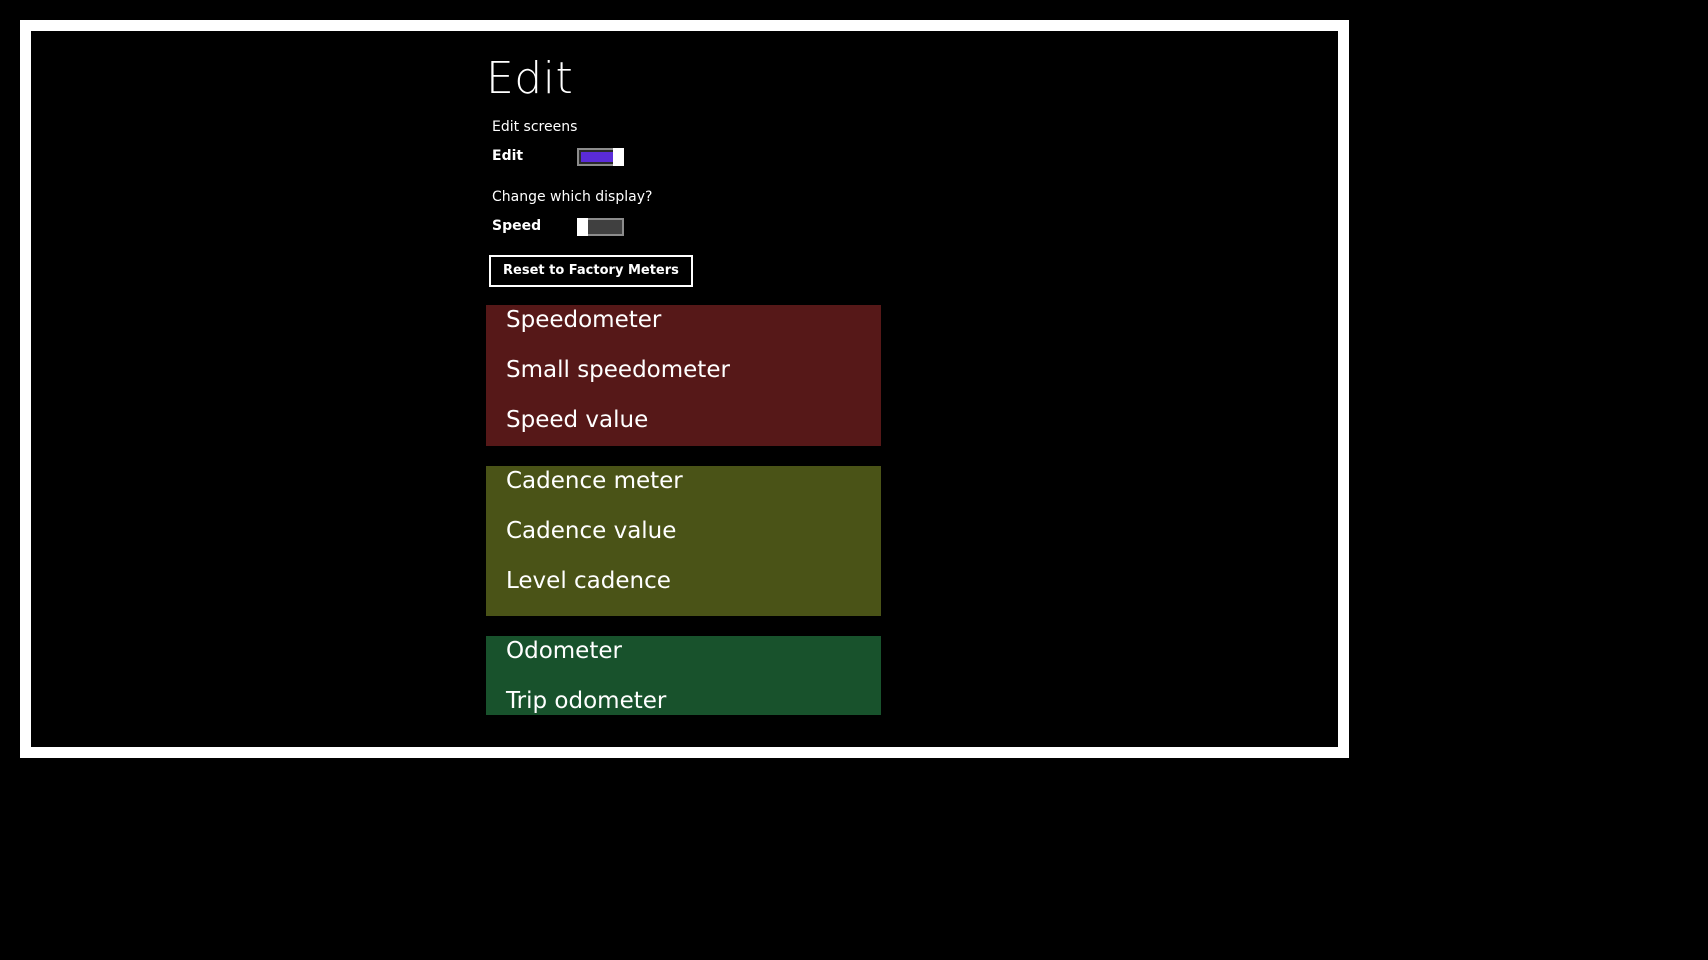  What do you see at coordinates (535, 127) in the screenshot?
I see `edit-screens-heading: Edit screens` at bounding box center [535, 127].